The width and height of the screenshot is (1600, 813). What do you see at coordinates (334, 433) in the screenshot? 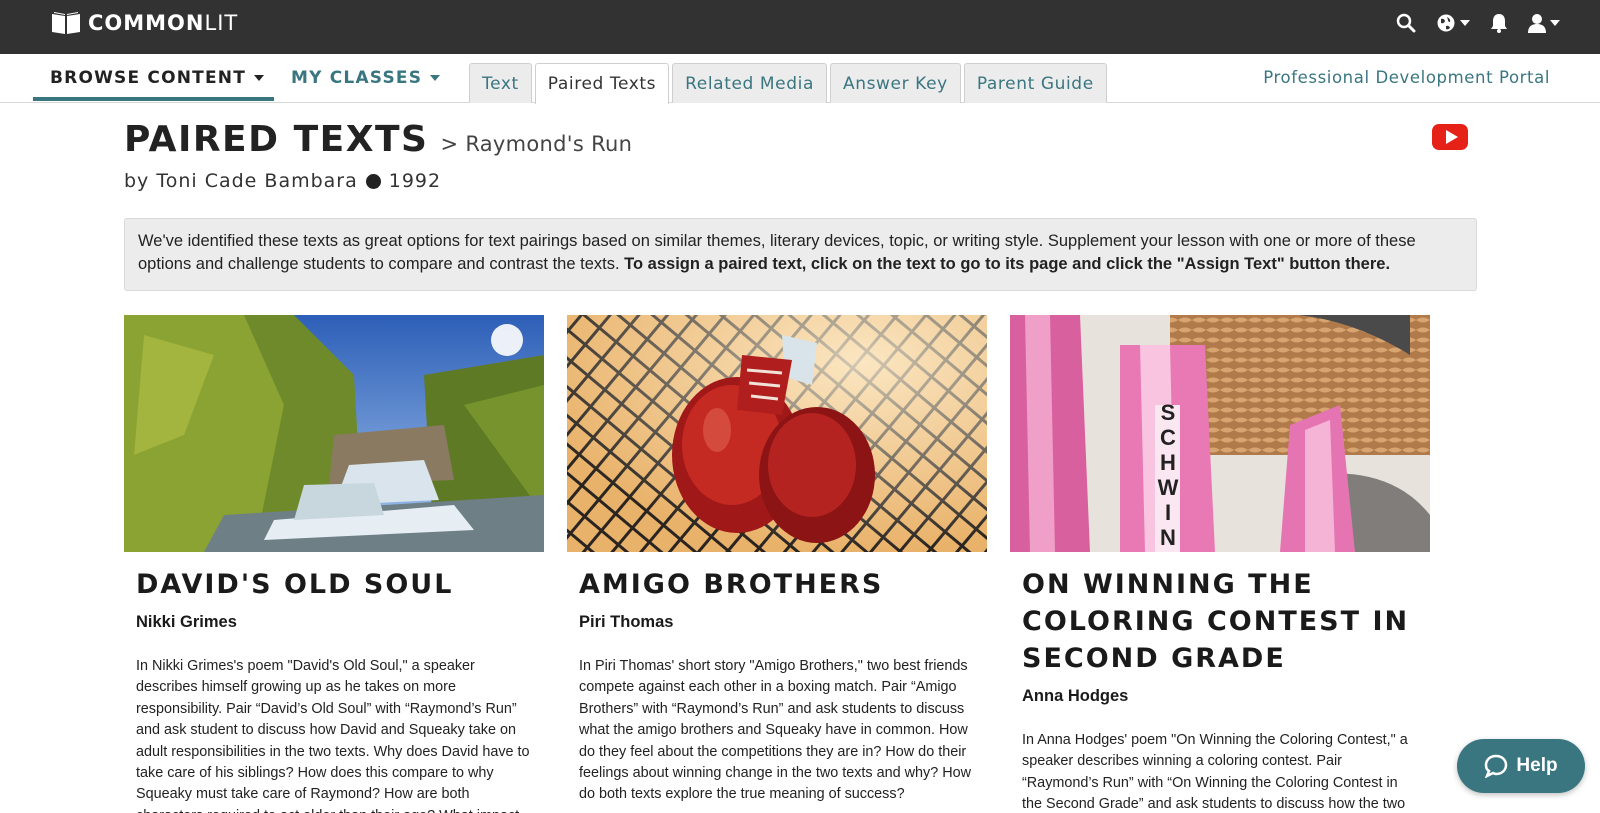
I see `card-image-waterfall` at bounding box center [334, 433].